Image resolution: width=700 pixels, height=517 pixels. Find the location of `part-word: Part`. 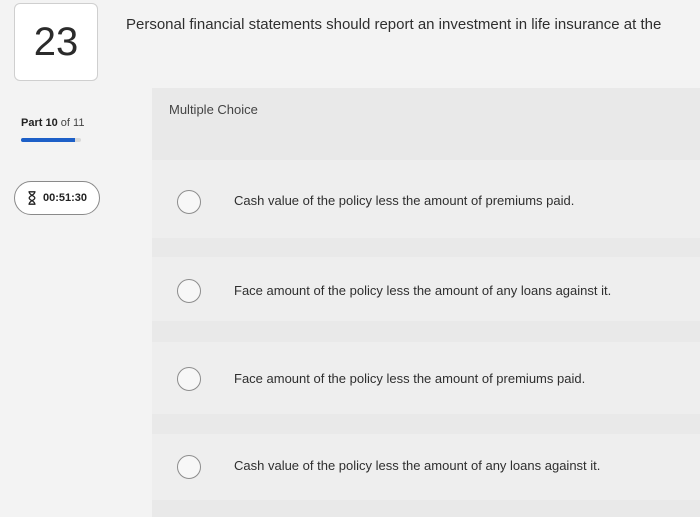

part-word: Part is located at coordinates (32, 123).